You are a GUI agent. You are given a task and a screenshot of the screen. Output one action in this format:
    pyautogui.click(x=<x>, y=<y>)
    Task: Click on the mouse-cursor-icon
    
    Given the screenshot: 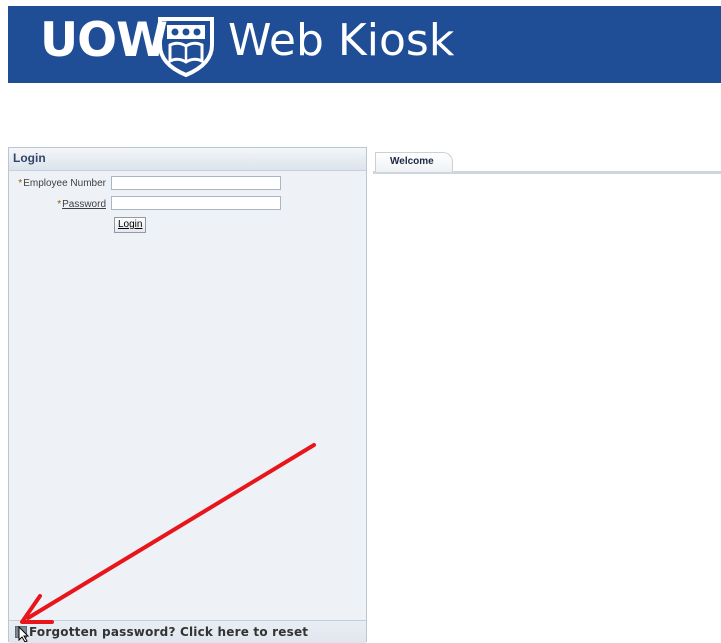 What is the action you would take?
    pyautogui.click(x=24, y=634)
    